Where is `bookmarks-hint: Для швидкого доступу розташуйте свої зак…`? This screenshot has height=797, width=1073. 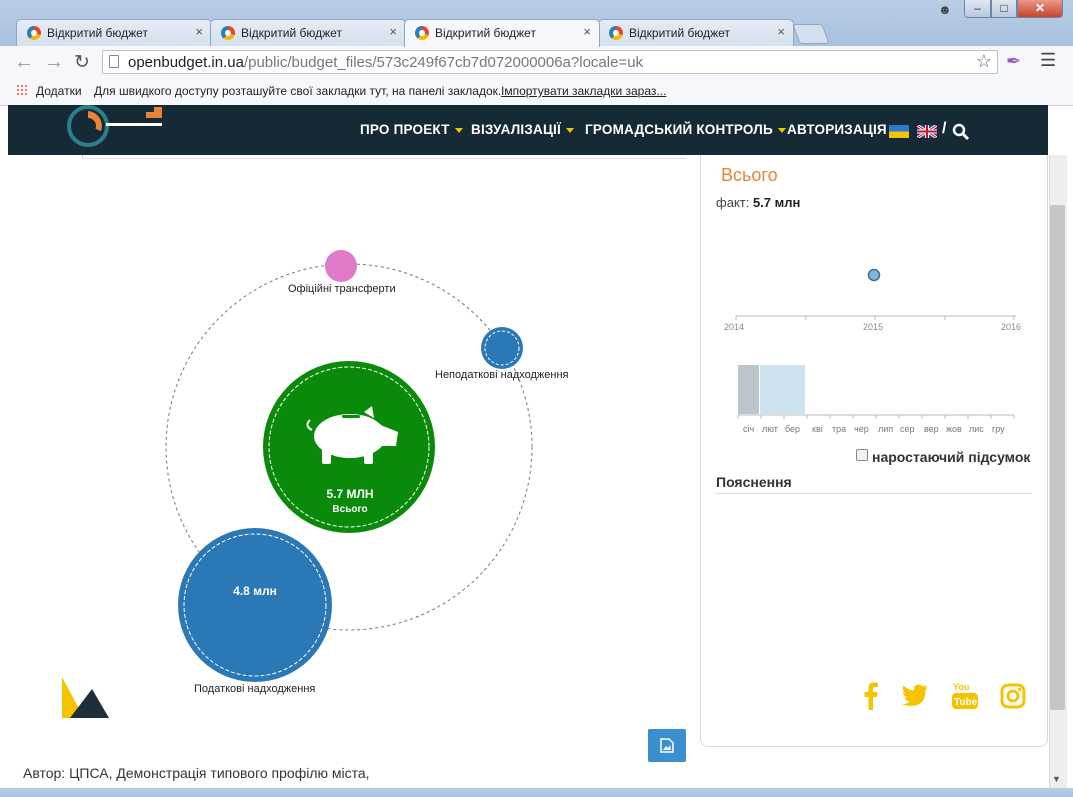
bookmarks-hint: Для швидкого доступу розташуйте свої зак… is located at coordinates (298, 91).